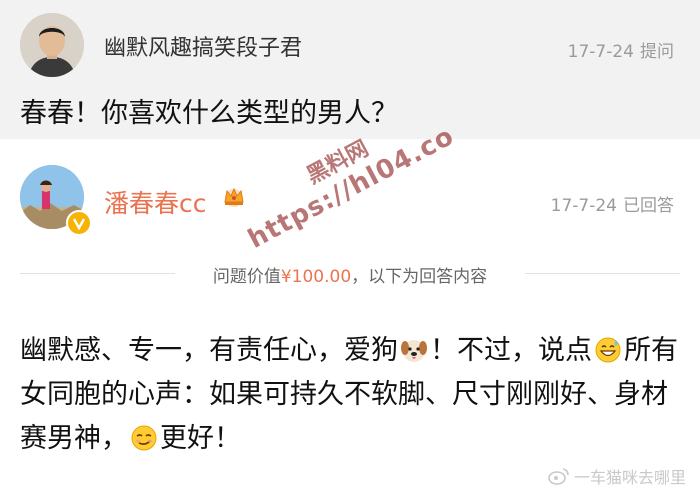  I want to click on divider-left, so click(97, 273).